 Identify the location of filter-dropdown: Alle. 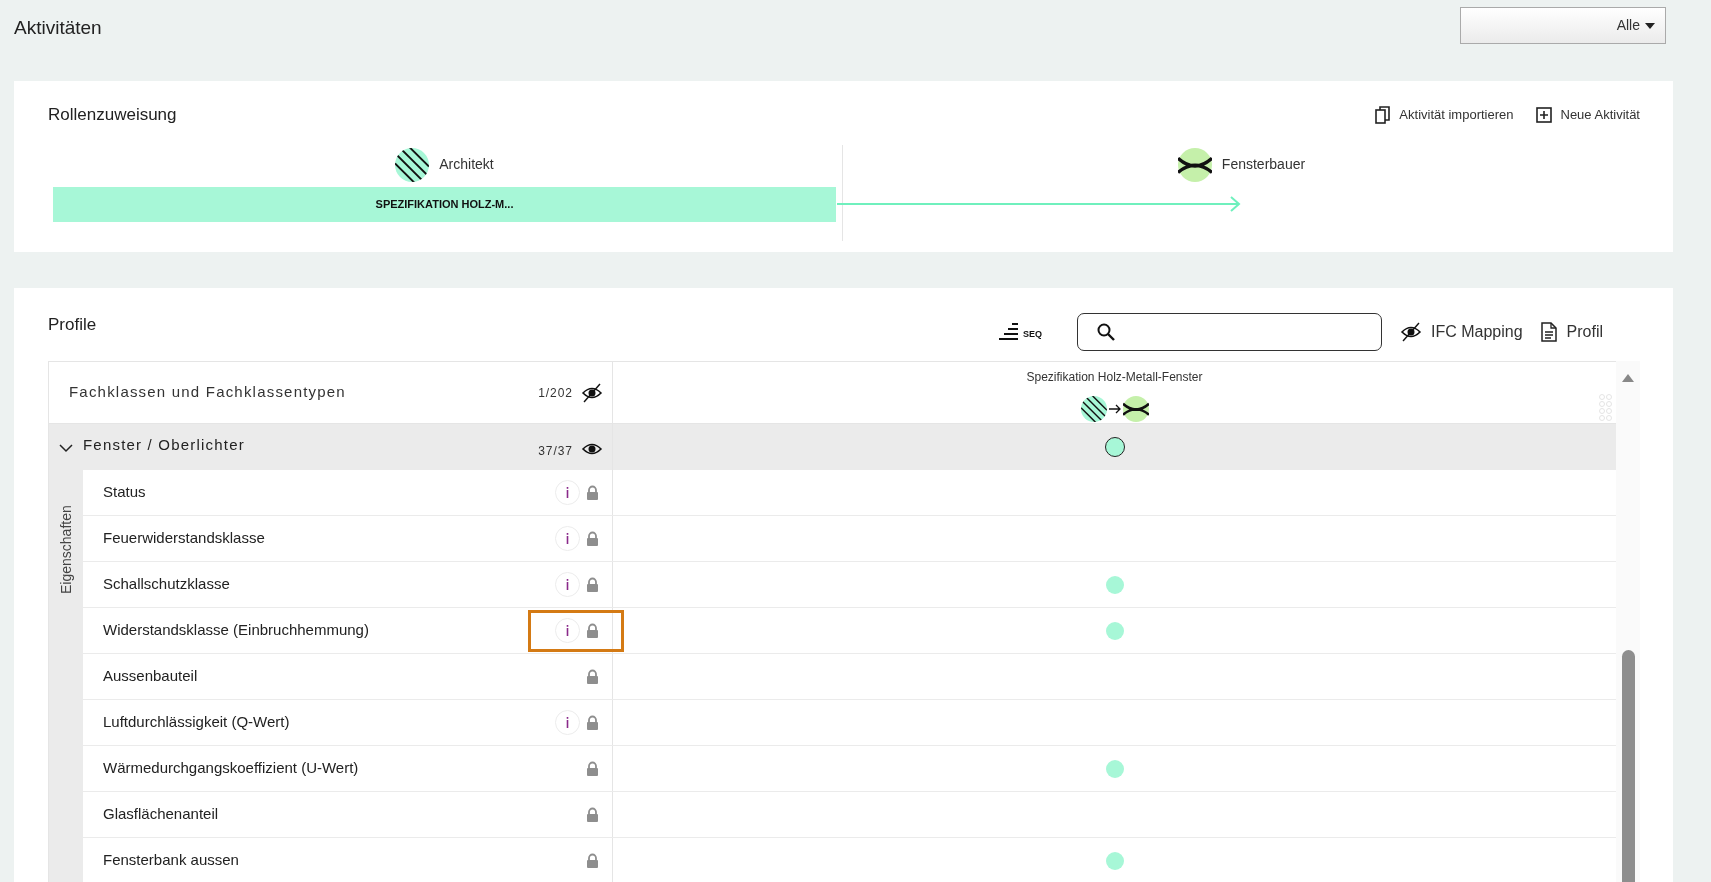
(1563, 25).